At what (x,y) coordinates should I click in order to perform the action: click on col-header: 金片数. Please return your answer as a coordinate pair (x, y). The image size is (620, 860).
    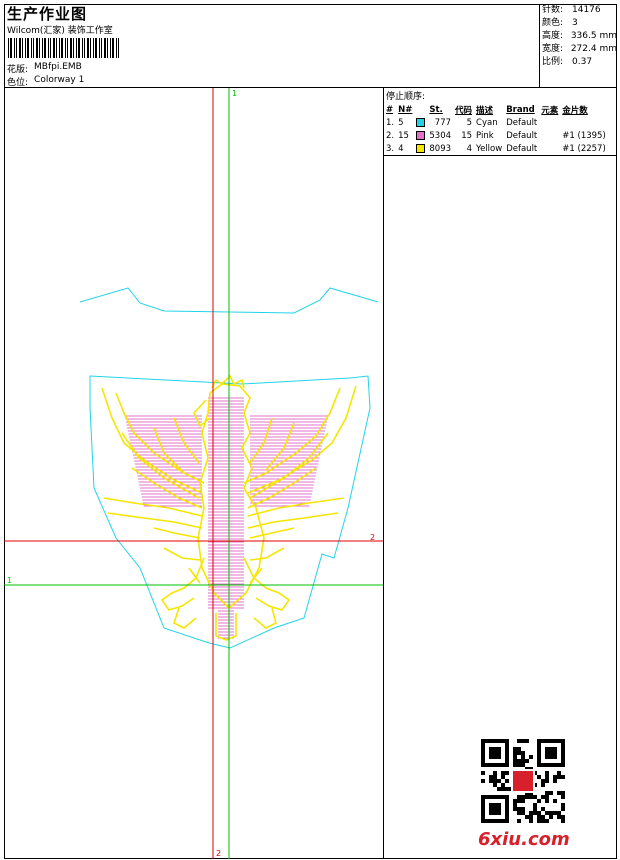
    Looking at the image, I should click on (575, 110).